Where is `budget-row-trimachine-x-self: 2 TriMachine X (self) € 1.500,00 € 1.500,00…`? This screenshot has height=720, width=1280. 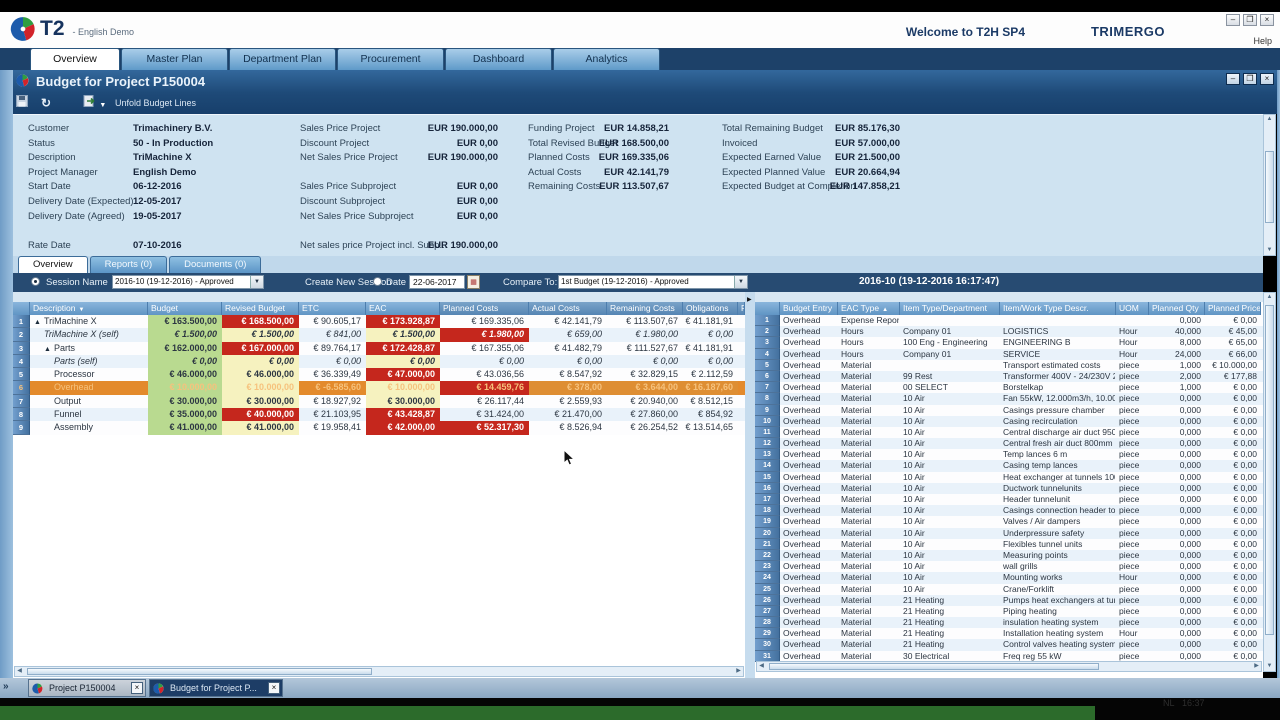 budget-row-trimachine-x-self: 2 TriMachine X (self) € 1.500,00 € 1.500,00… is located at coordinates (379, 335).